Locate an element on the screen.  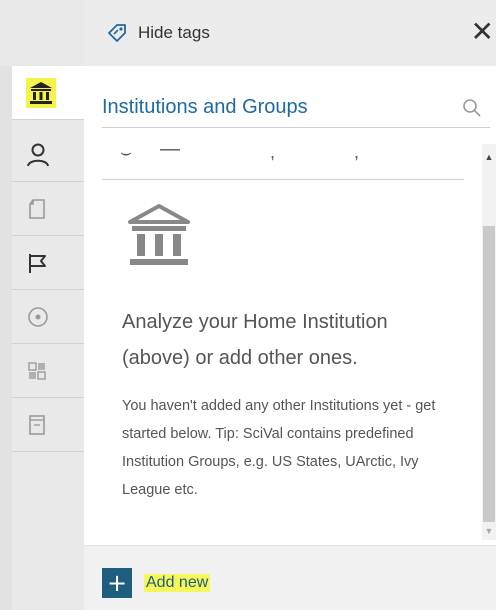
sidebar-top is located at coordinates (42, 33).